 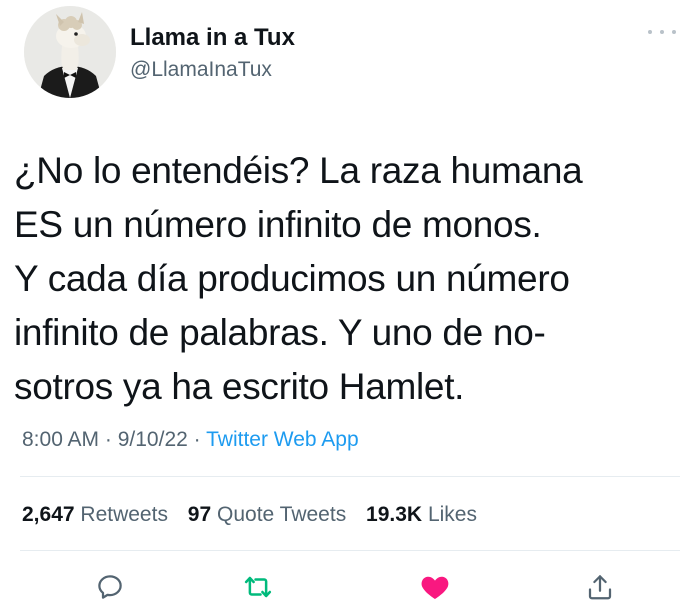 I want to click on retweets-label: Retweets, so click(x=124, y=514).